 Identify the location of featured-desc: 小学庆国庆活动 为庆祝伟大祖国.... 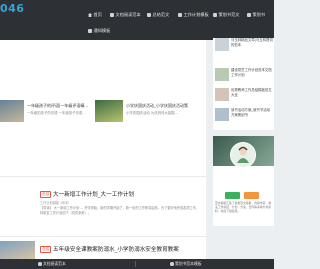
(152, 113).